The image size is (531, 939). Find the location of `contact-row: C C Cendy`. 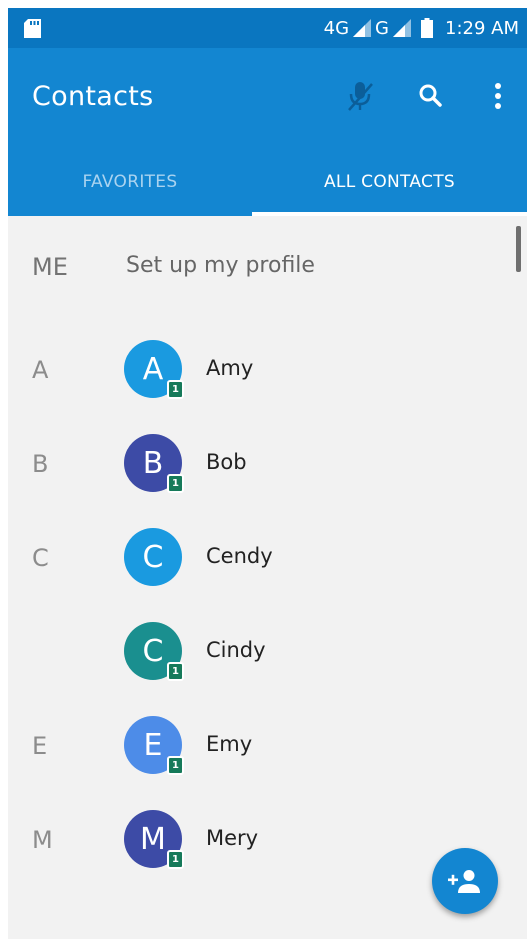

contact-row: C C Cendy is located at coordinates (258, 558).